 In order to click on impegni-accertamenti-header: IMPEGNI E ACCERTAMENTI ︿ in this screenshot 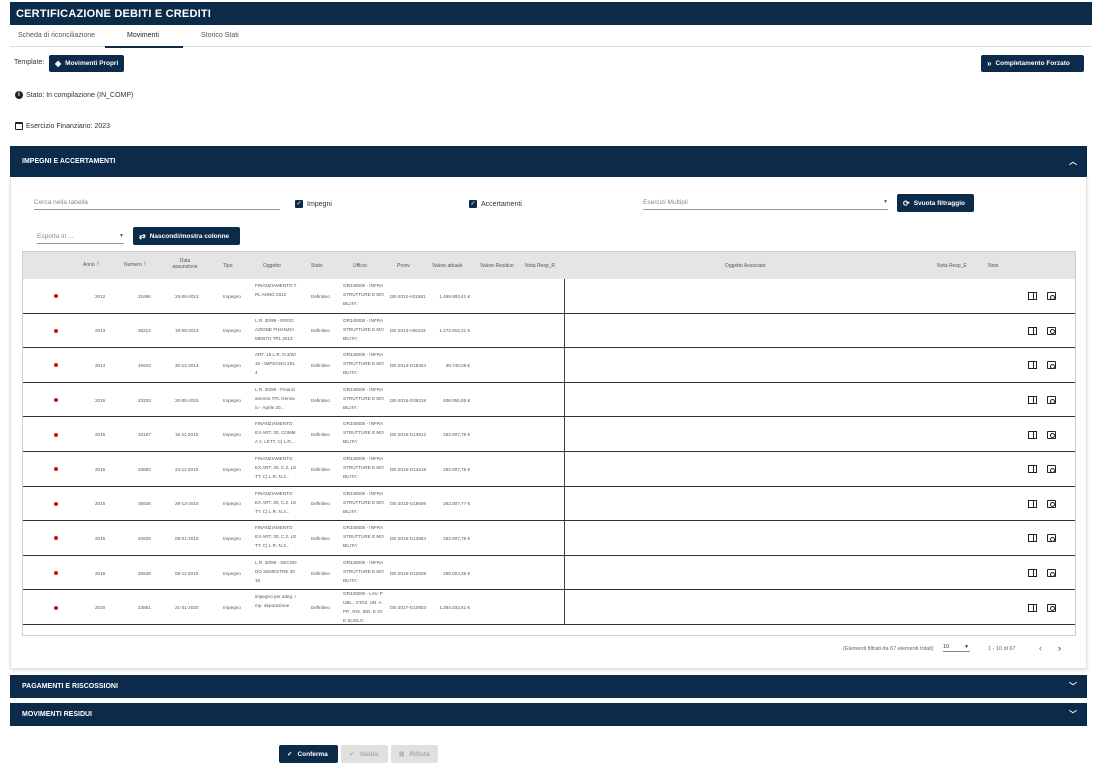, I will do `click(548, 161)`.